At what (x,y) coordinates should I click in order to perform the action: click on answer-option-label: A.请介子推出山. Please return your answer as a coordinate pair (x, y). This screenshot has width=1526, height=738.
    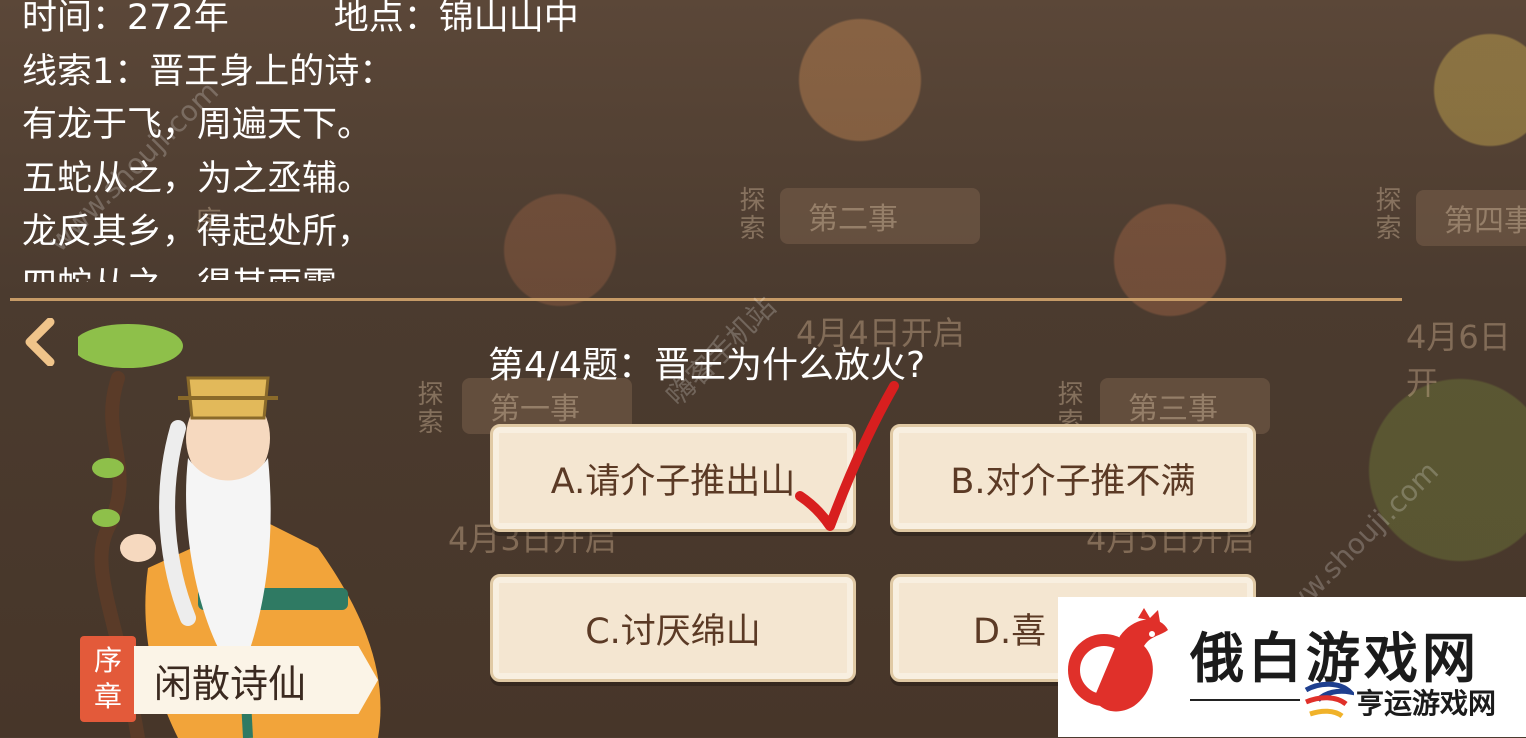
    Looking at the image, I should click on (673, 481).